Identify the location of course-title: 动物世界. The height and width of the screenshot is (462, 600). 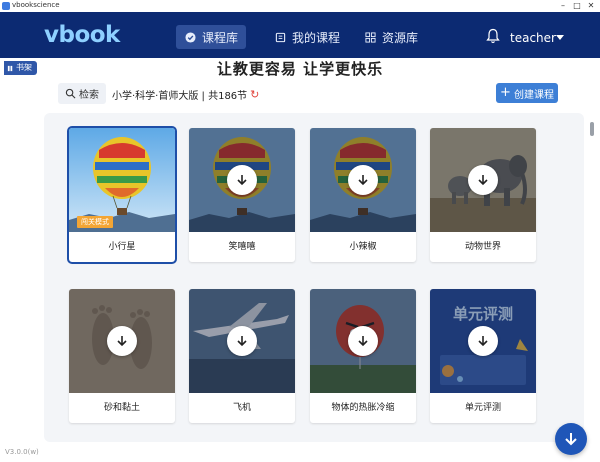
(482, 247).